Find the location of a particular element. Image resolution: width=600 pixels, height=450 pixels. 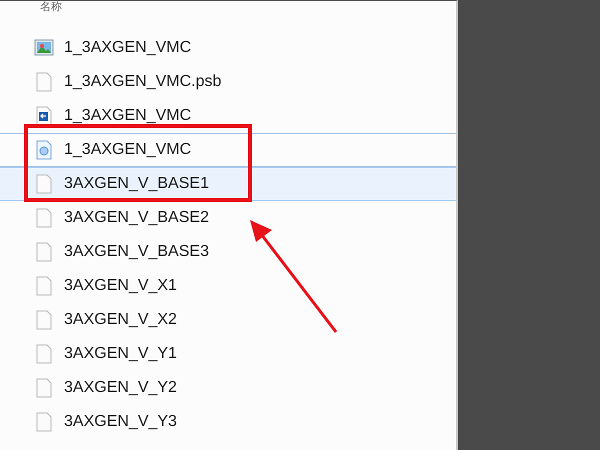

file-row: 3AXGEN_V_X1 is located at coordinates (228, 286).